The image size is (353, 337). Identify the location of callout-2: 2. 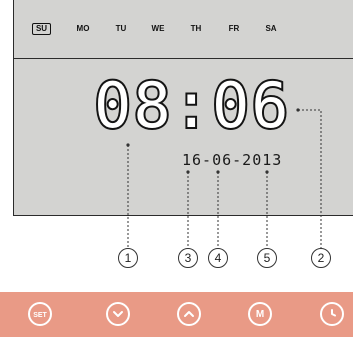
(321, 258).